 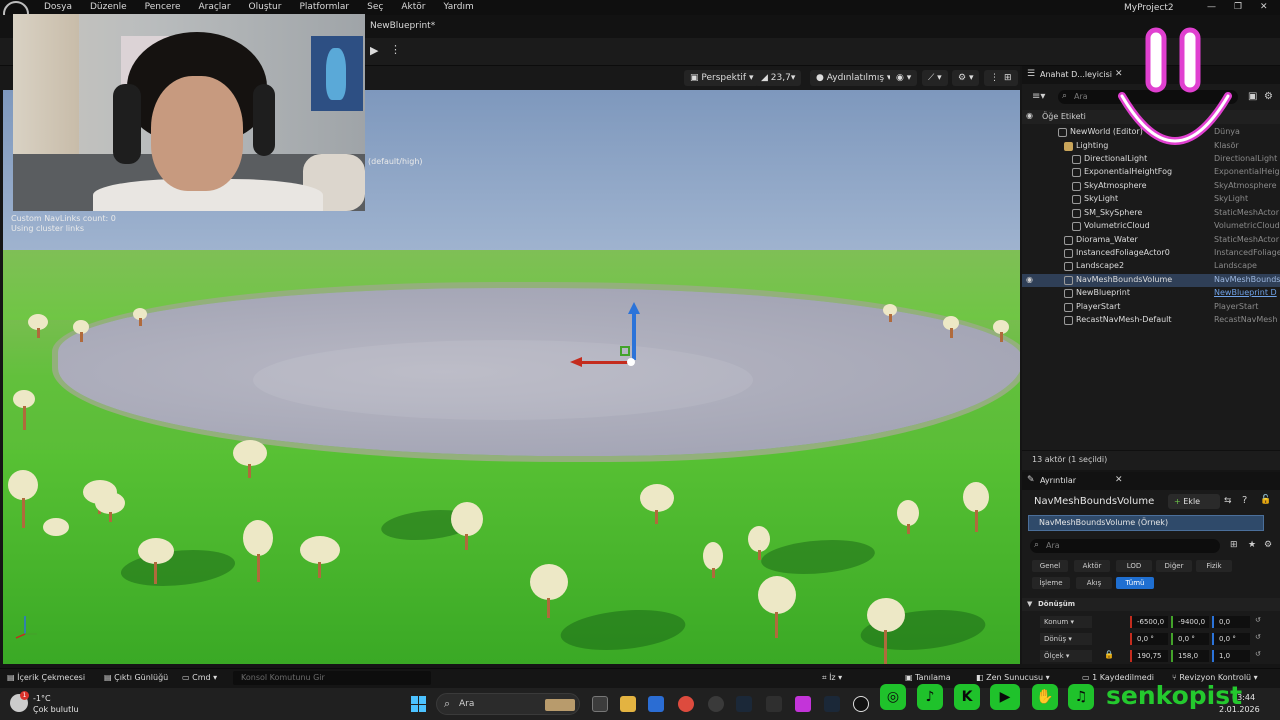 I want to click on weather-description: Çok bulutlu, so click(x=56, y=709).